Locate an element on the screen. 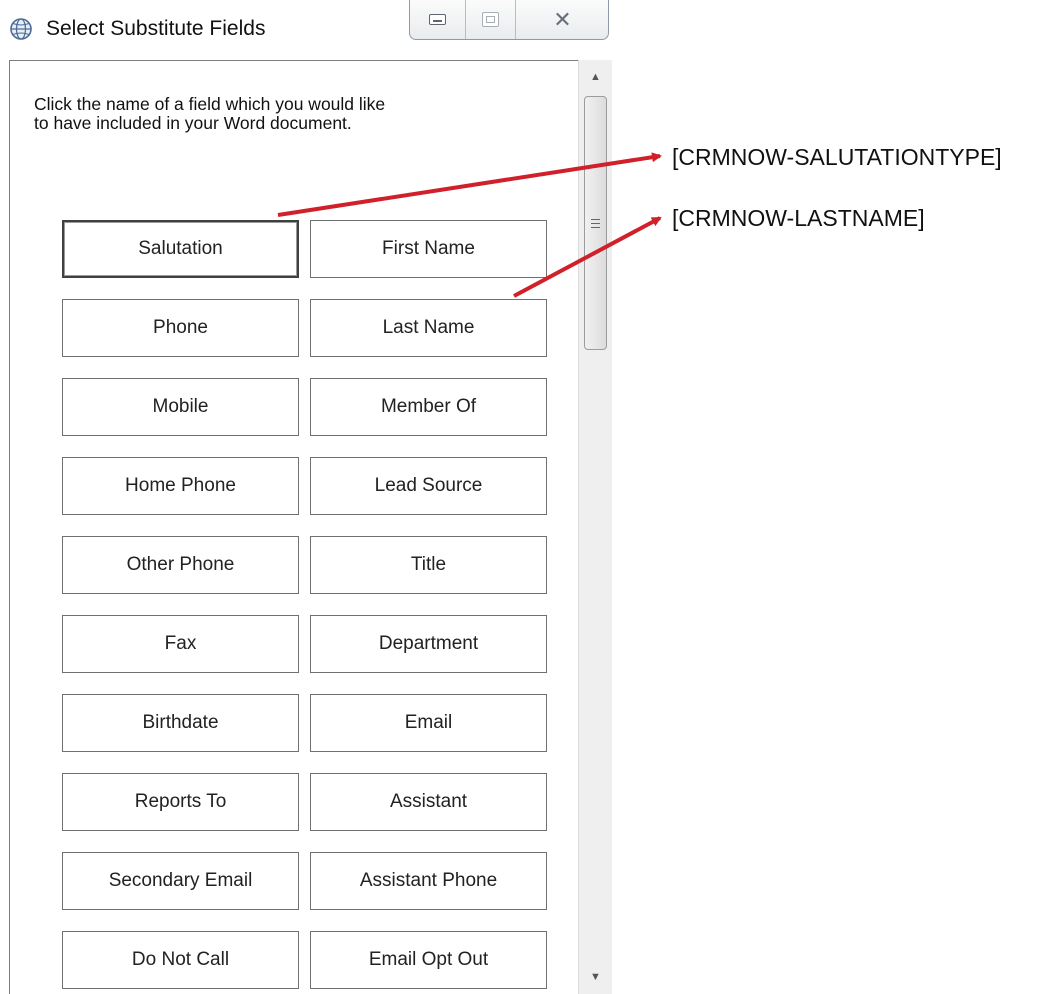  scrollbar-thumb is located at coordinates (595, 223).